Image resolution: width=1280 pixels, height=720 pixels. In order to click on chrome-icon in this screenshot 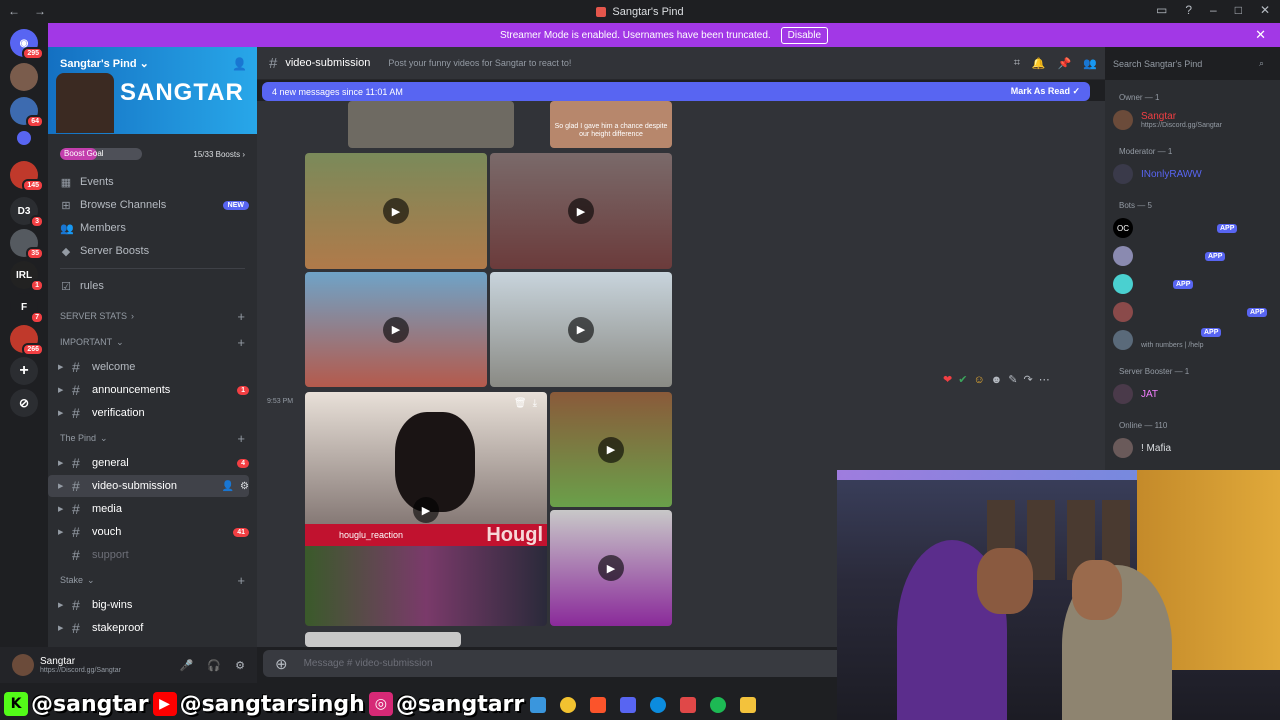, I will do `click(568, 705)`.